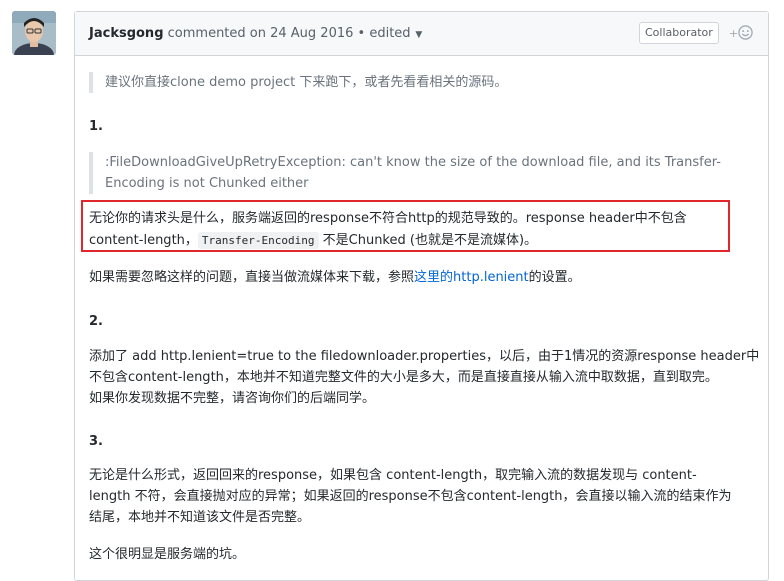 This screenshot has width=784, height=581. What do you see at coordinates (734, 33) in the screenshot?
I see `plus-icon: +` at bounding box center [734, 33].